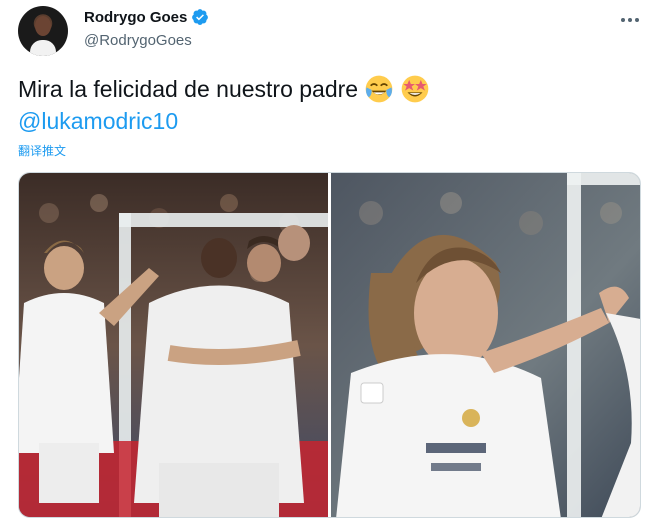  Describe the element at coordinates (415, 89) in the screenshot. I see `star-struck-icon` at that location.